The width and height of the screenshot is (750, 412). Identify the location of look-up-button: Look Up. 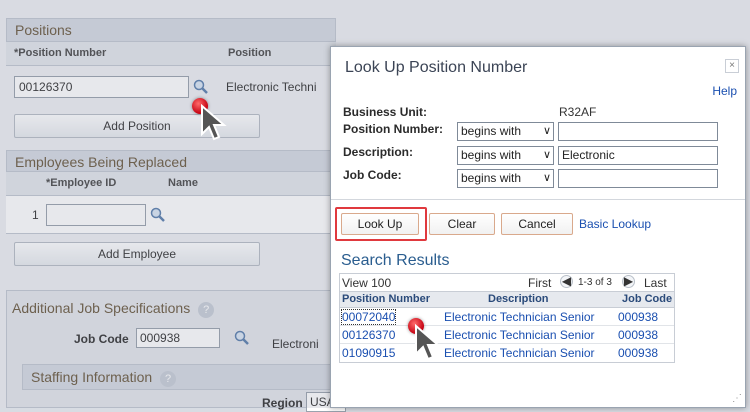
(380, 224).